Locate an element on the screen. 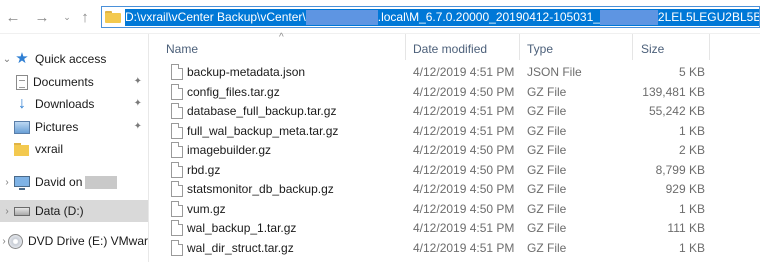 The height and width of the screenshot is (262, 760). file-size: 5 KB is located at coordinates (691, 72).